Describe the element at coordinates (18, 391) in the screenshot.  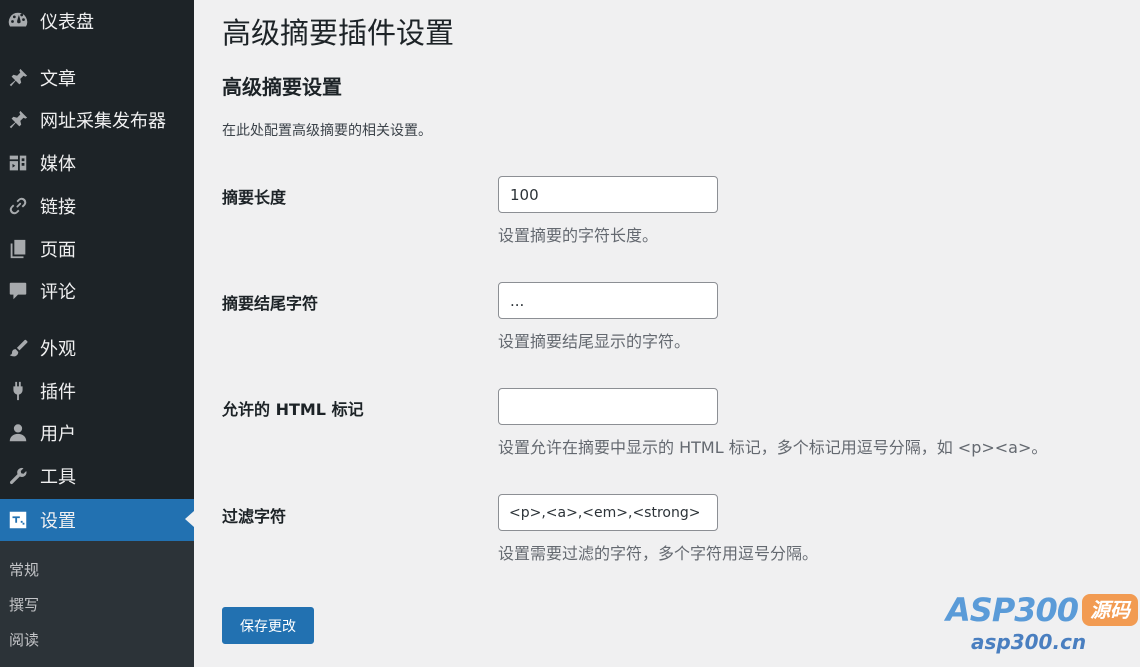
I see `plugin-icon` at that location.